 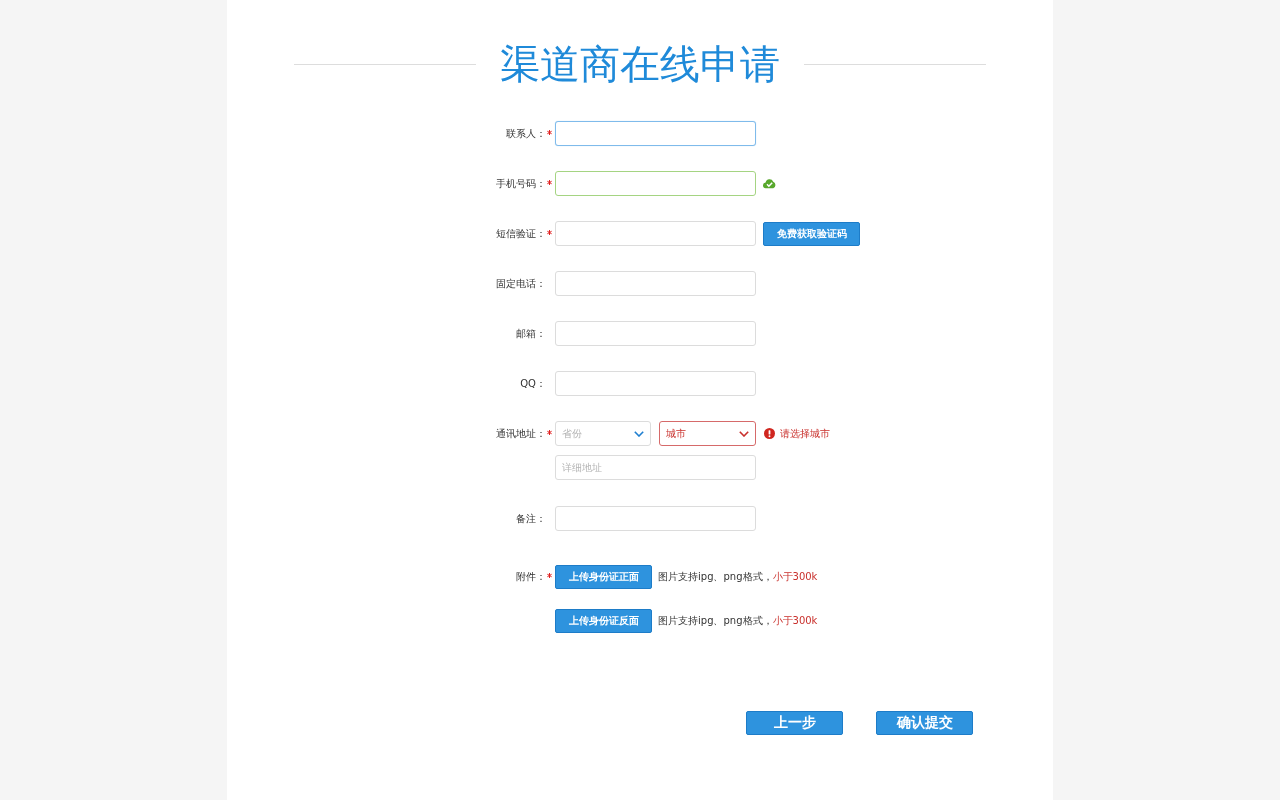 What do you see at coordinates (640, 64) in the screenshot?
I see `page-title: 渠道商在线申请` at bounding box center [640, 64].